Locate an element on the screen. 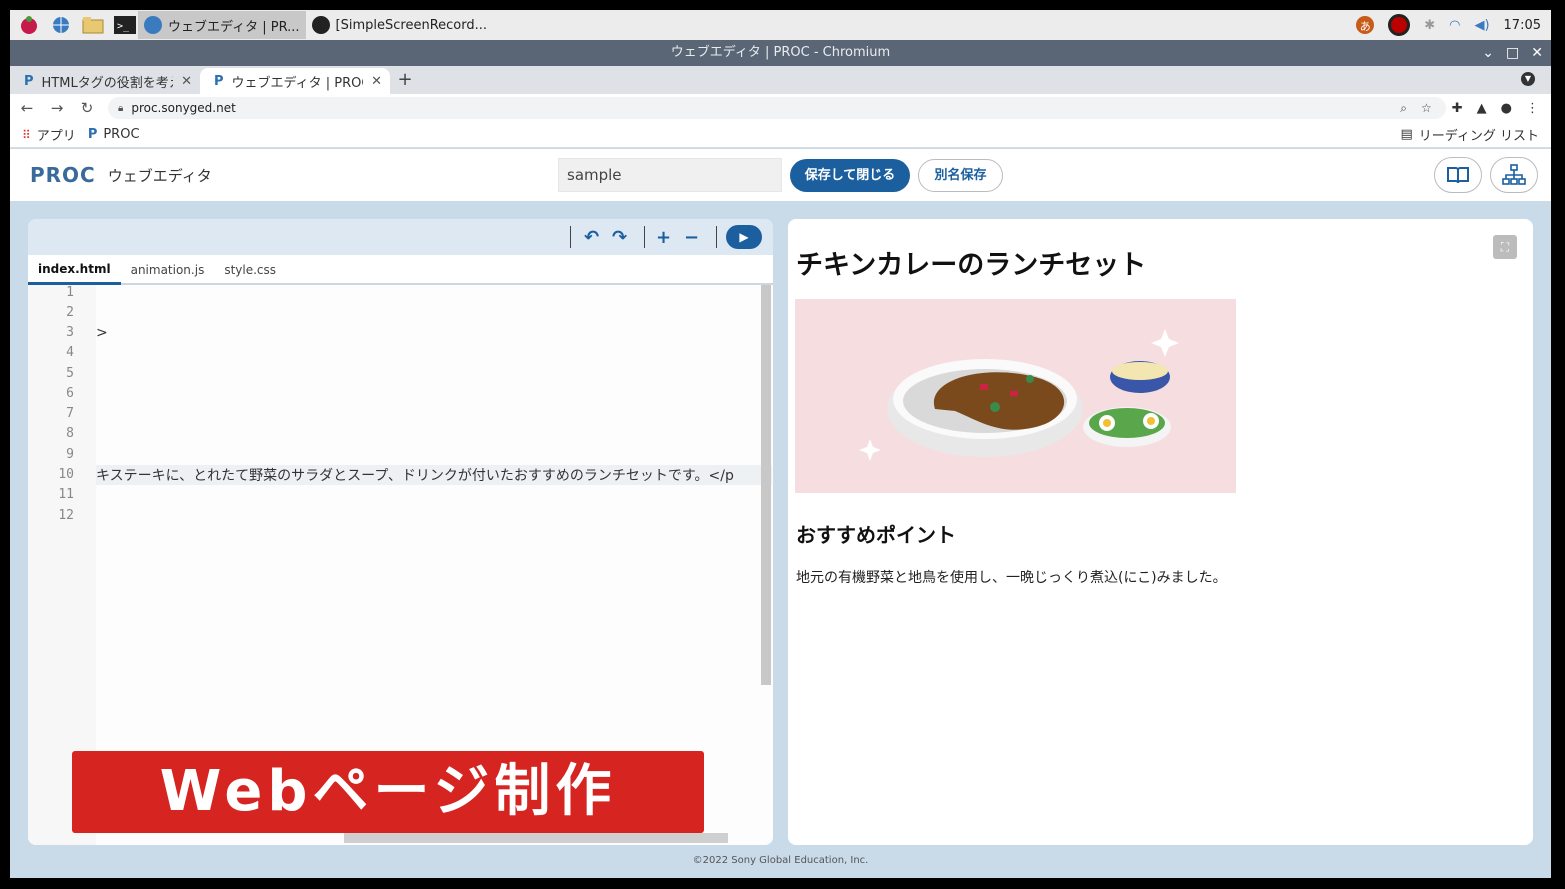 The height and width of the screenshot is (889, 1565). reload-icon: ↻ is located at coordinates (87, 108).